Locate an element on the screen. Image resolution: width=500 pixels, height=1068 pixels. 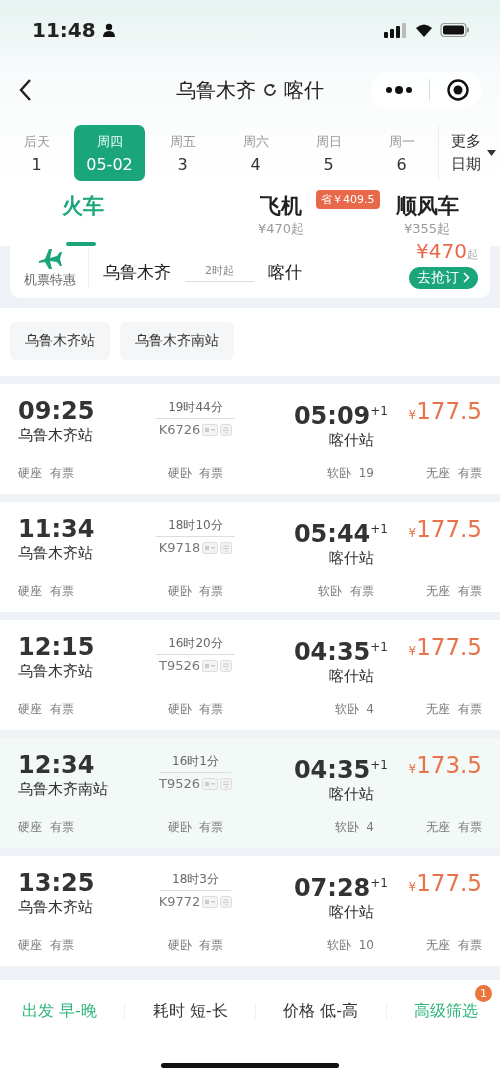
seat-availability: 软卧 19 is located at coordinates (351, 473).